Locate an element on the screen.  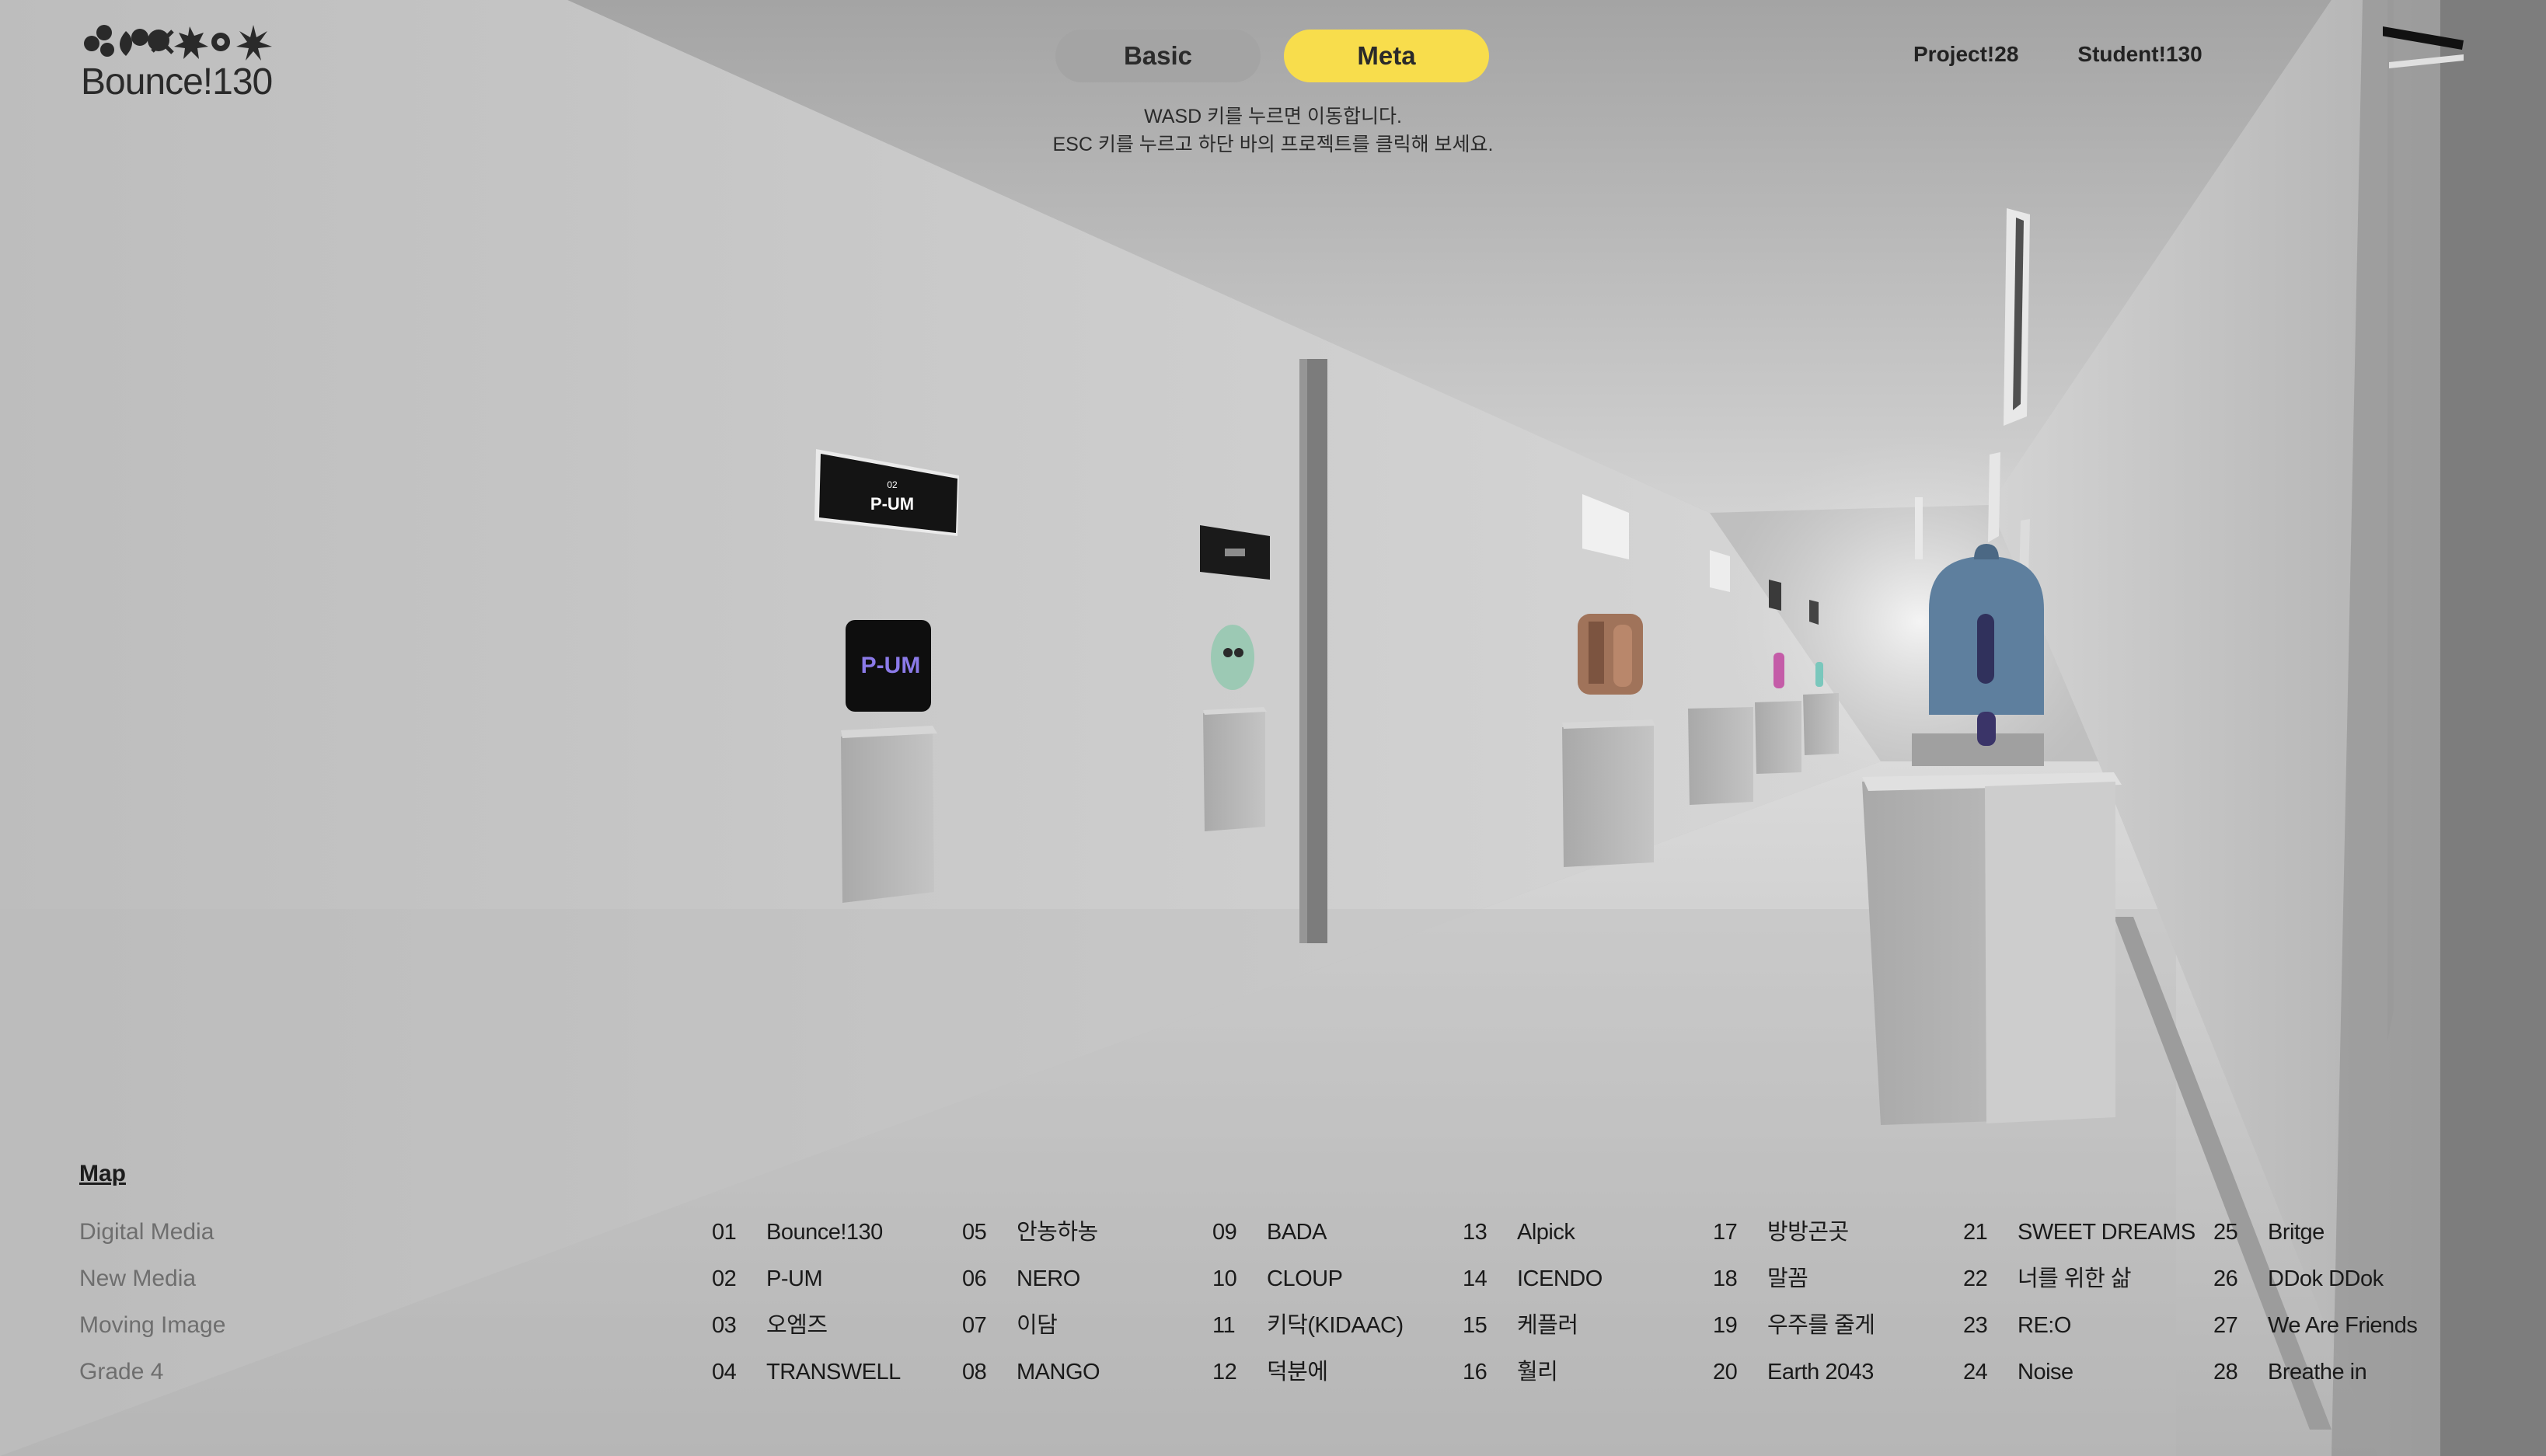
project-name: 우주를 줄게 is located at coordinates (1821, 1326).